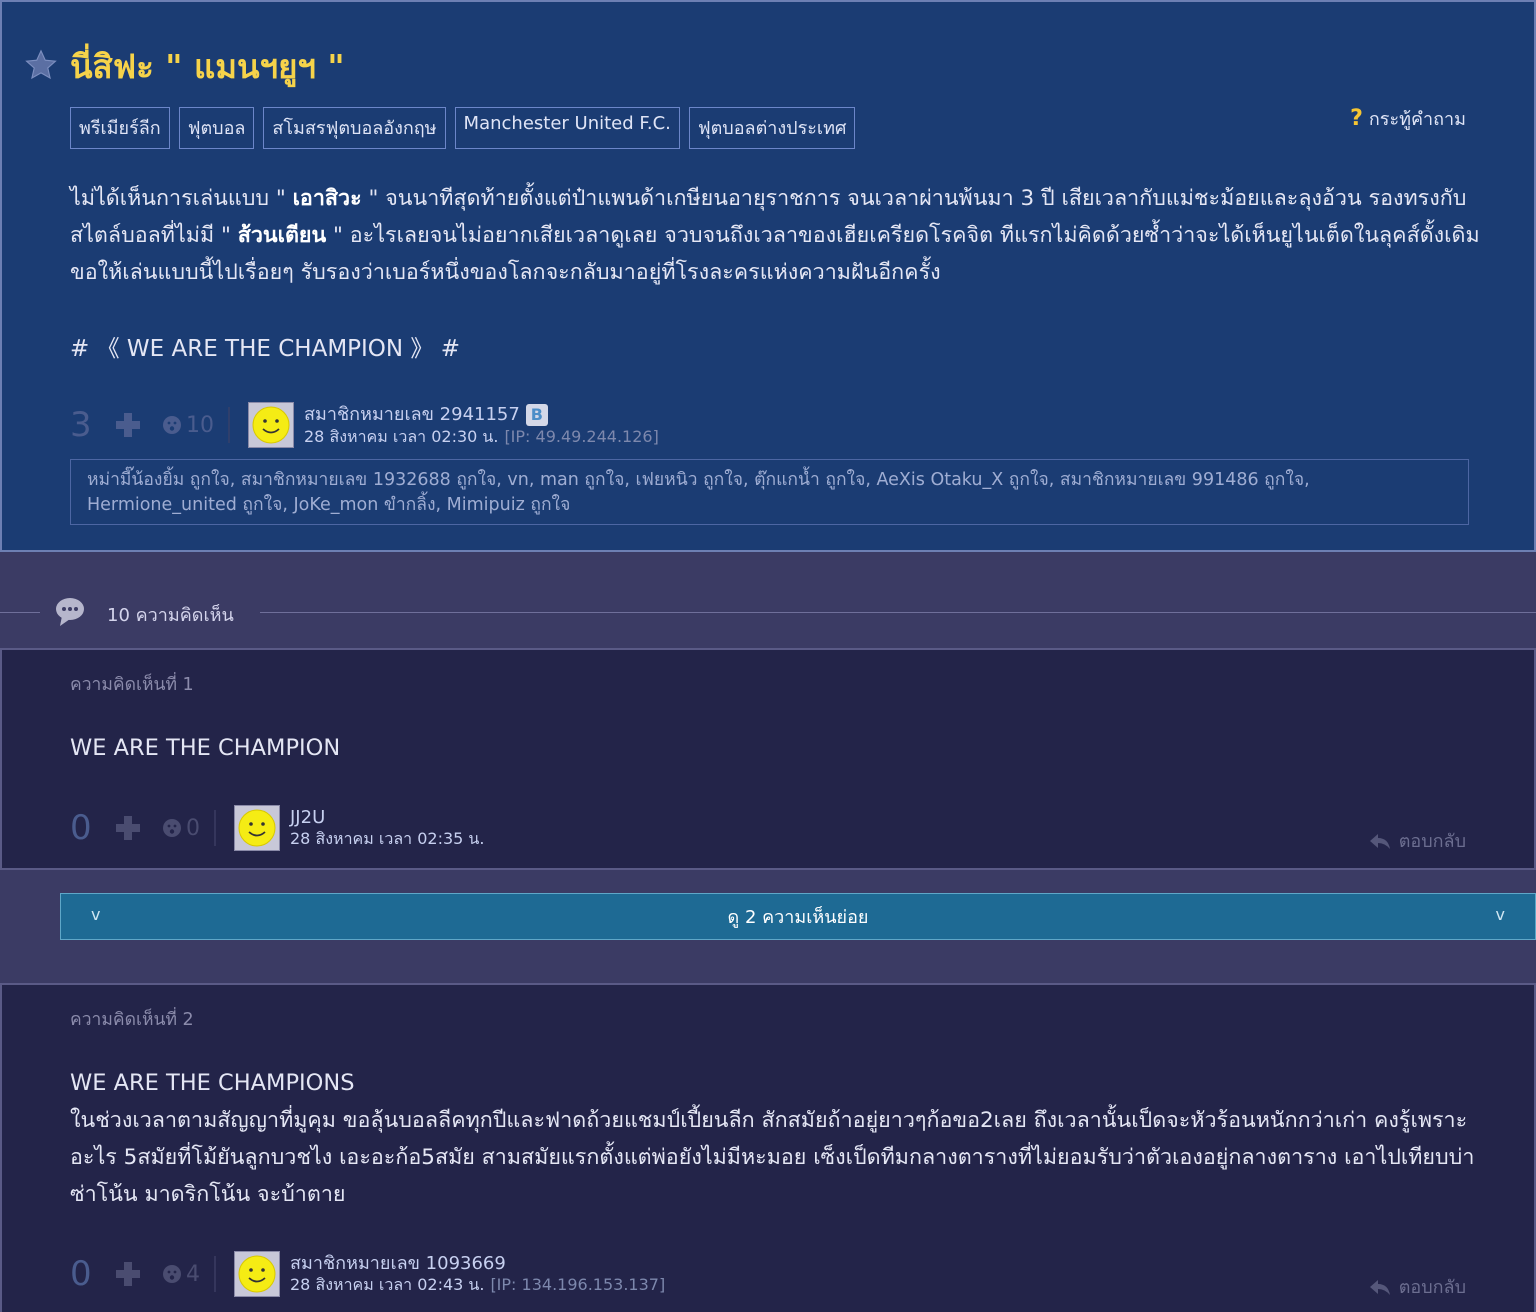  I want to click on tag-foreign-football: ฟุตบอลต่างประเทศ, so click(772, 128).